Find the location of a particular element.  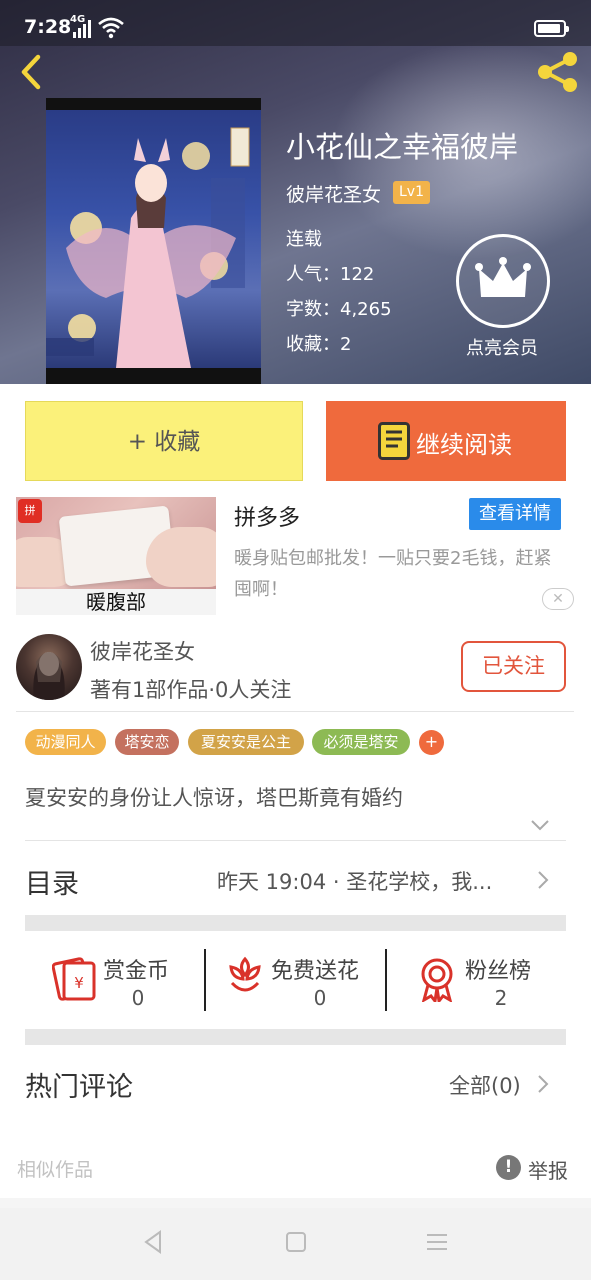

author-level-badge: Lv1 is located at coordinates (411, 192).